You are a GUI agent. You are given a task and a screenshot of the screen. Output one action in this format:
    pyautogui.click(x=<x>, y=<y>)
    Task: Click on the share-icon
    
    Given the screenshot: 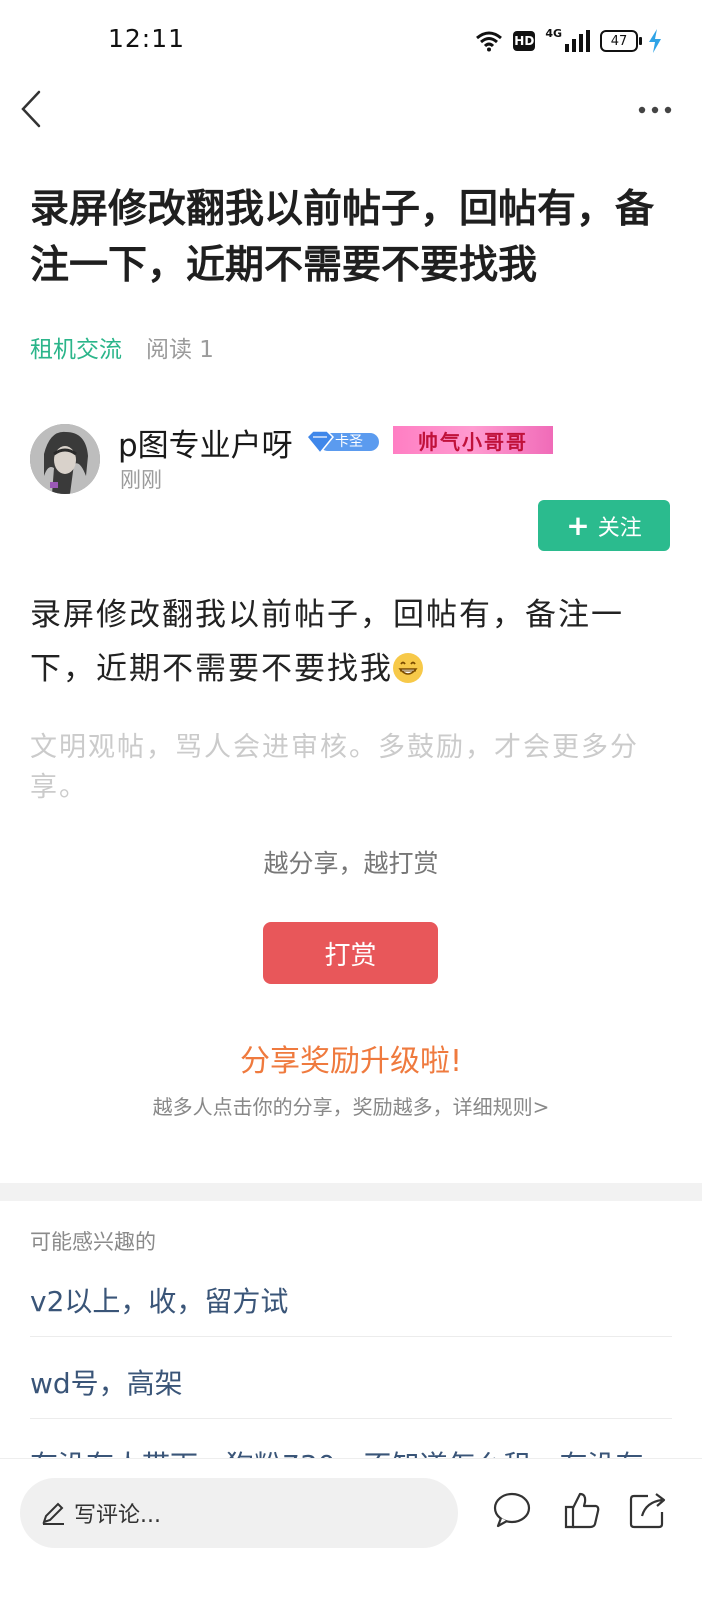 What is the action you would take?
    pyautogui.click(x=647, y=1511)
    